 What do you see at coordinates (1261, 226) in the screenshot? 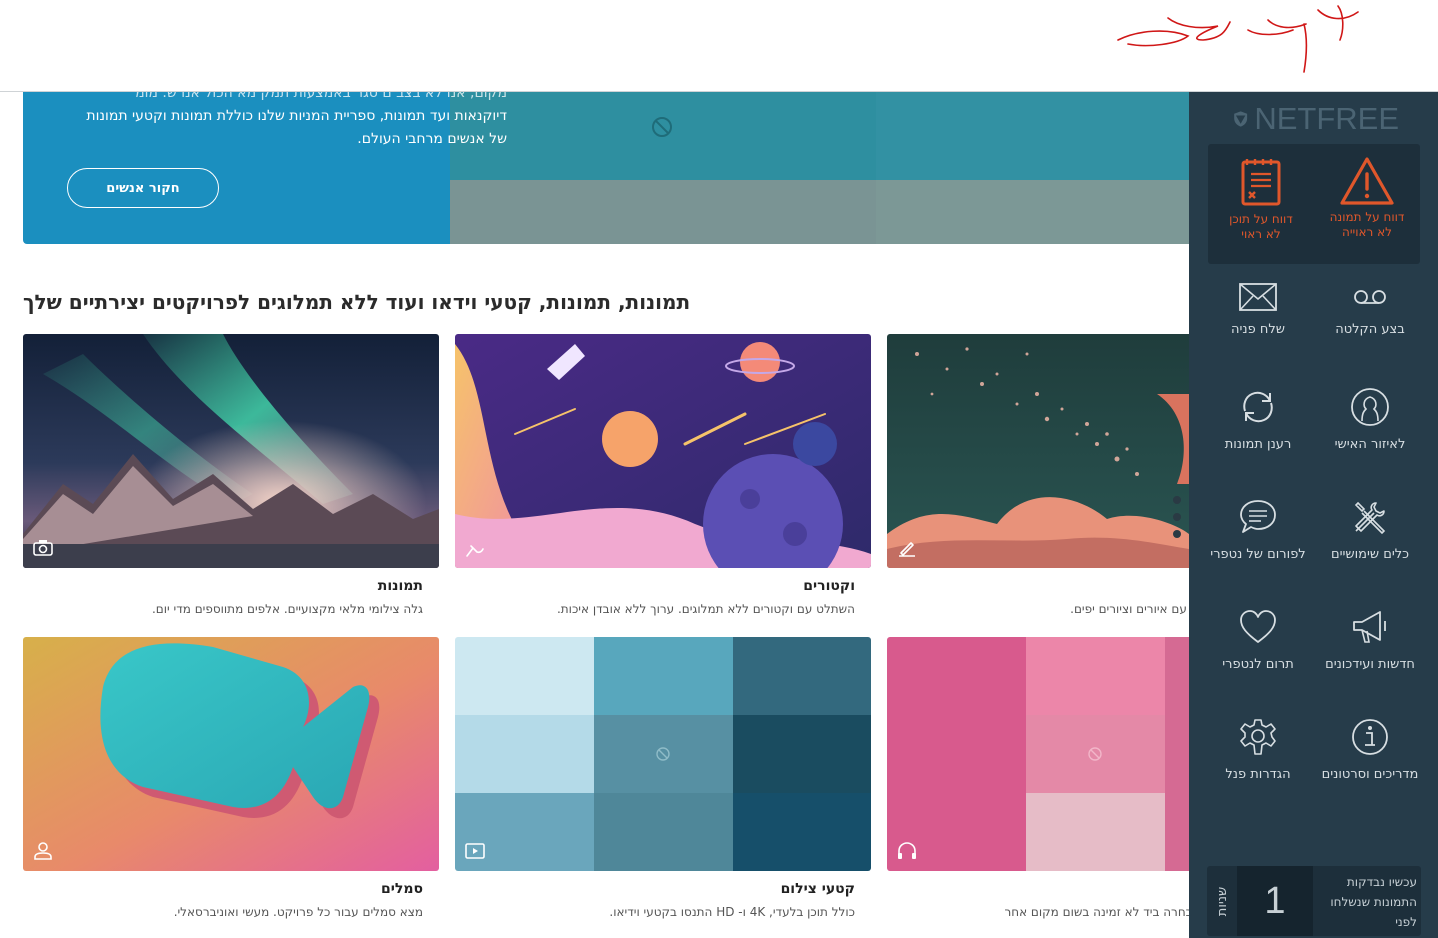
I see `report-content-label: דווח על תוכן לא ראוי` at bounding box center [1261, 226].